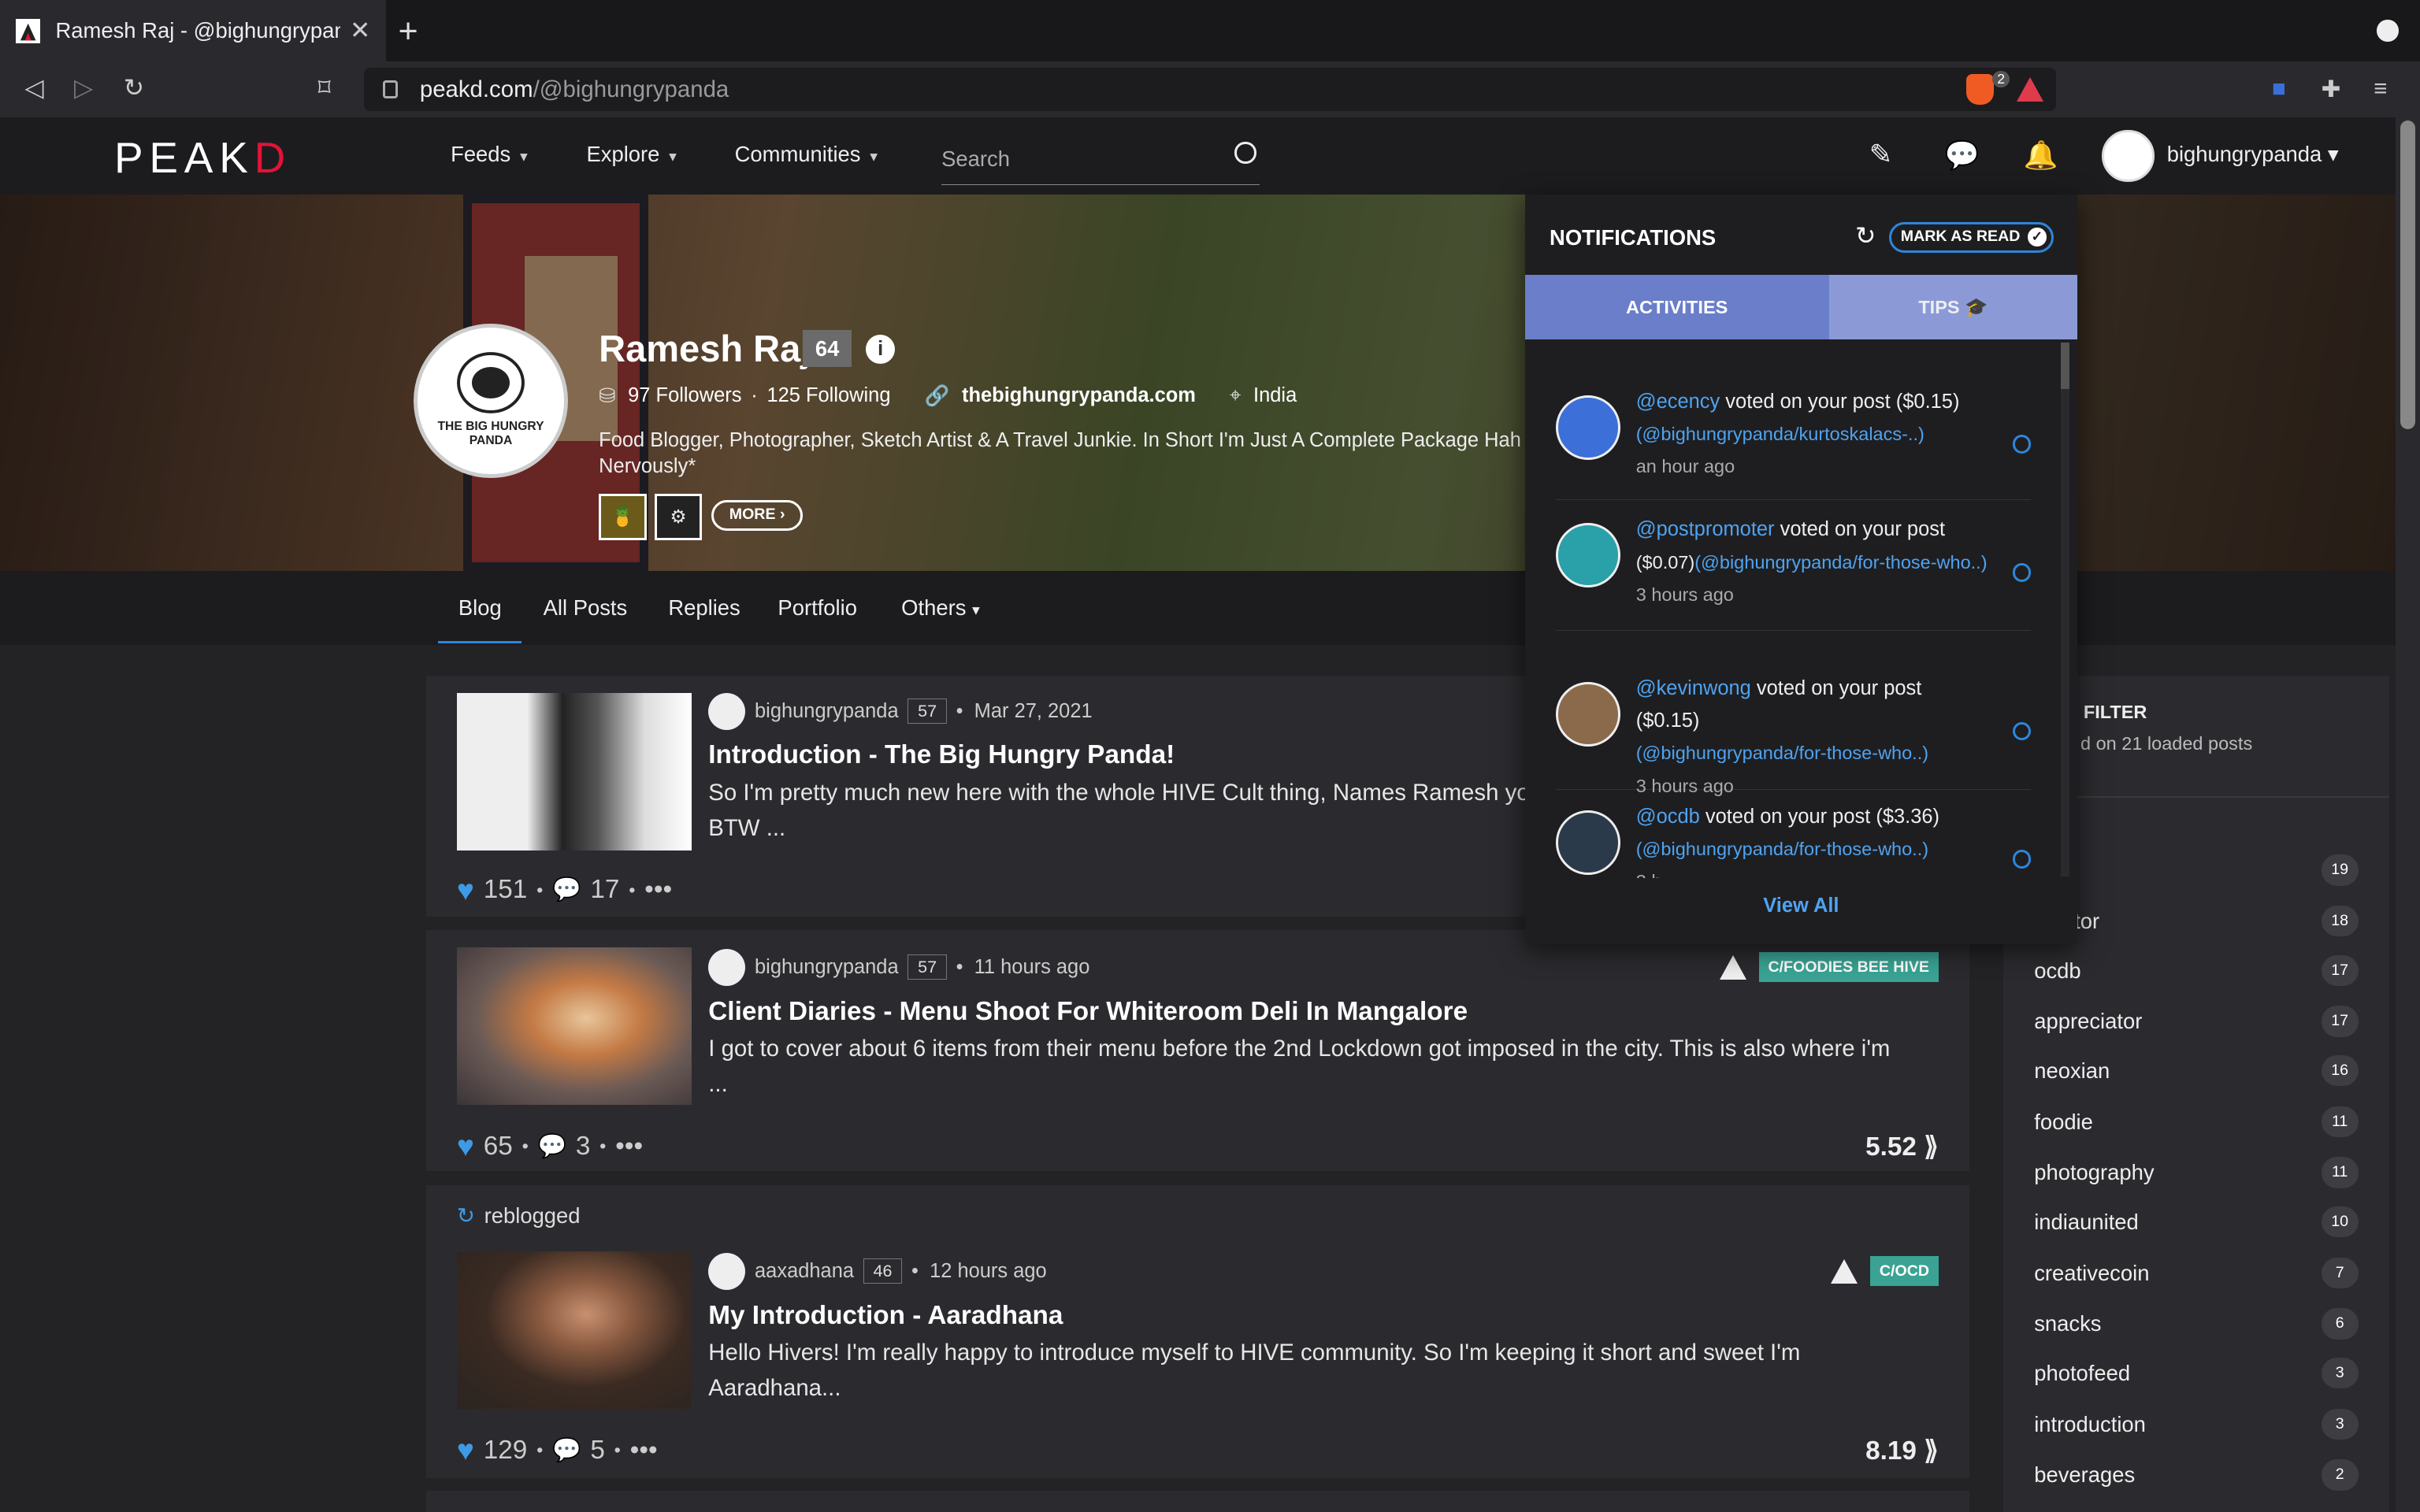 The width and height of the screenshot is (2420, 1512). What do you see at coordinates (2196, 1121) in the screenshot?
I see `tag-item: foodie 11` at bounding box center [2196, 1121].